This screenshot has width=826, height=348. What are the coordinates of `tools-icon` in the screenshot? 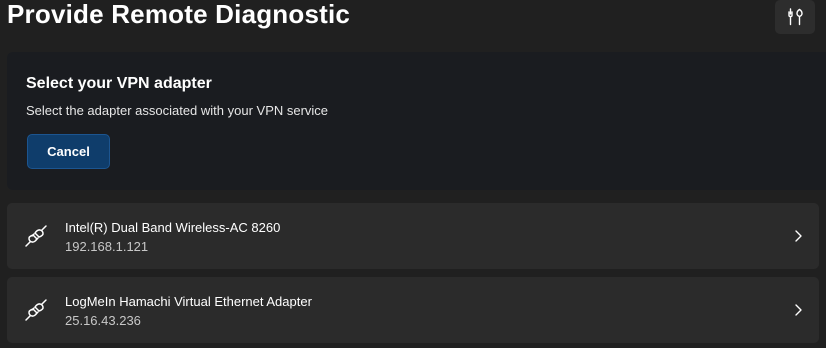 It's located at (795, 17).